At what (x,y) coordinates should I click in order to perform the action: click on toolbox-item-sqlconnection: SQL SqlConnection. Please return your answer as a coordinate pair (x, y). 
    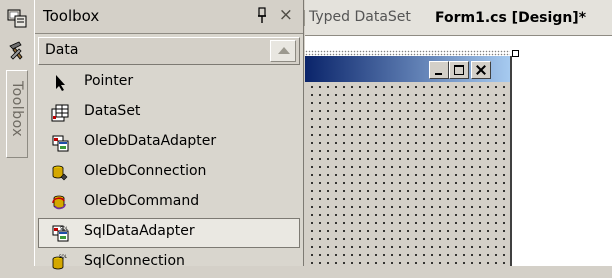
    Looking at the image, I should click on (169, 263).